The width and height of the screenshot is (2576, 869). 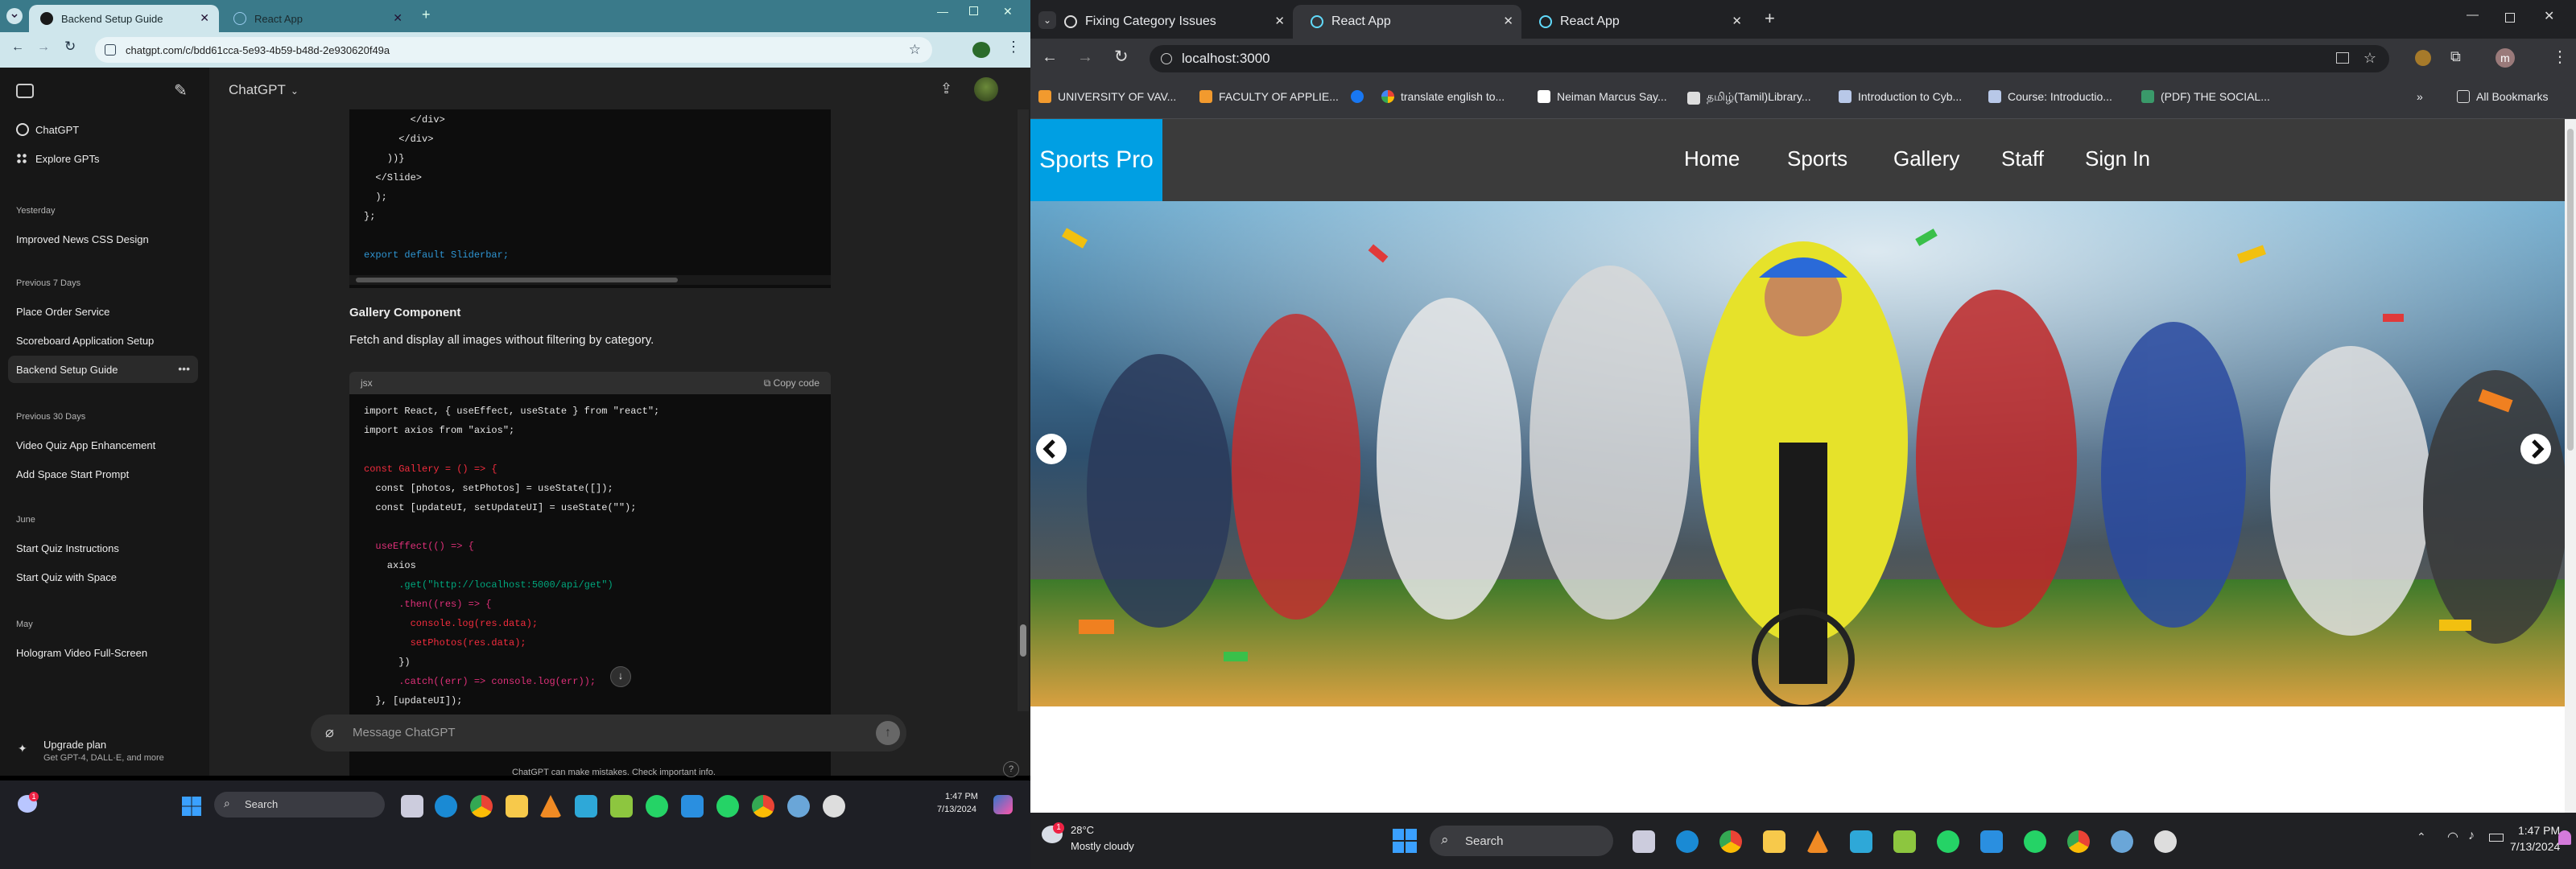 What do you see at coordinates (184, 368) in the screenshot?
I see `more-options-icon: •••` at bounding box center [184, 368].